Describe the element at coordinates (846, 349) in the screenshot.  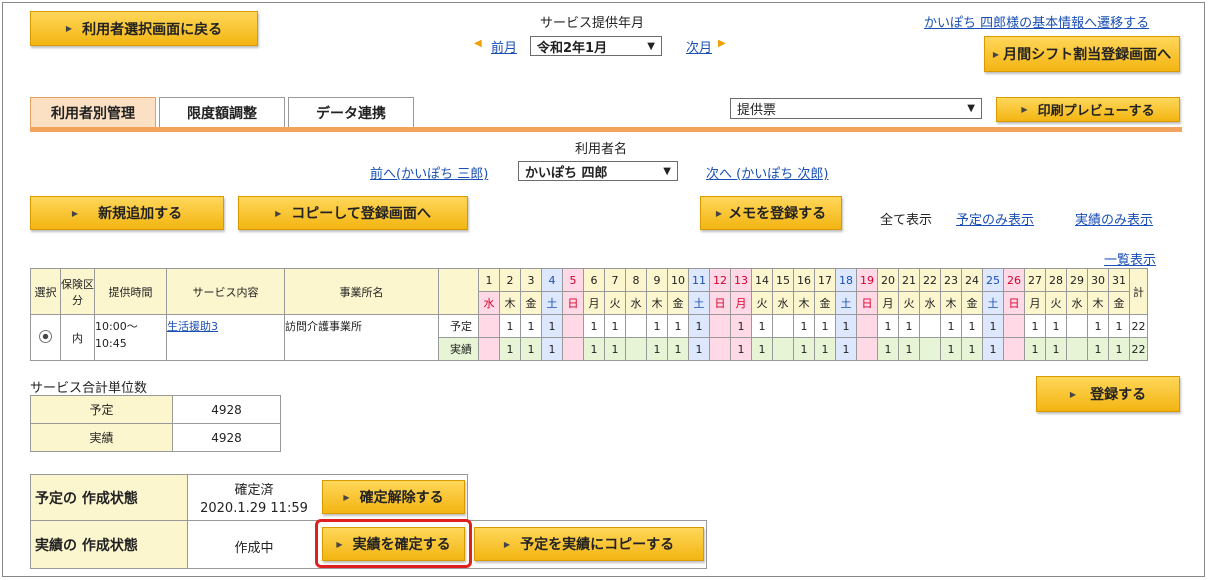
I see `actual-day-18: 1` at that location.